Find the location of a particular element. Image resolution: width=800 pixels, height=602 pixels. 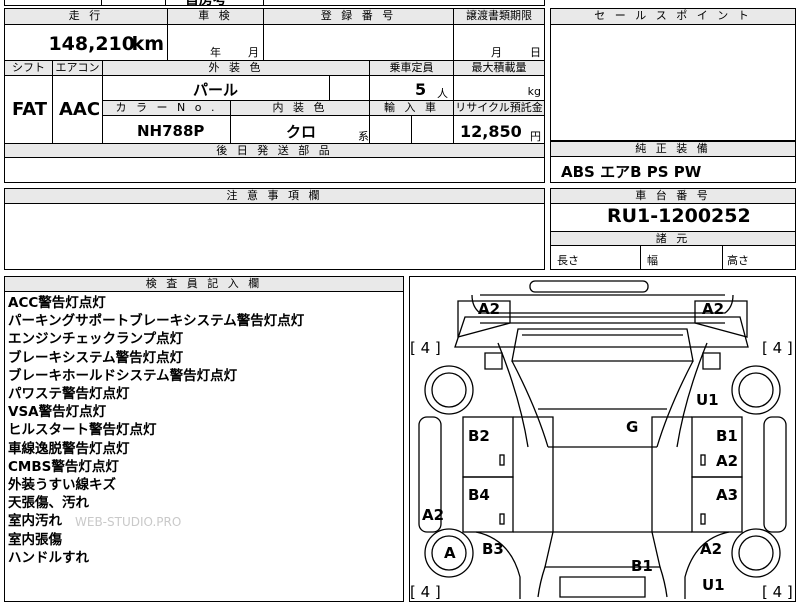

width-label: 幅 is located at coordinates (652, 260).